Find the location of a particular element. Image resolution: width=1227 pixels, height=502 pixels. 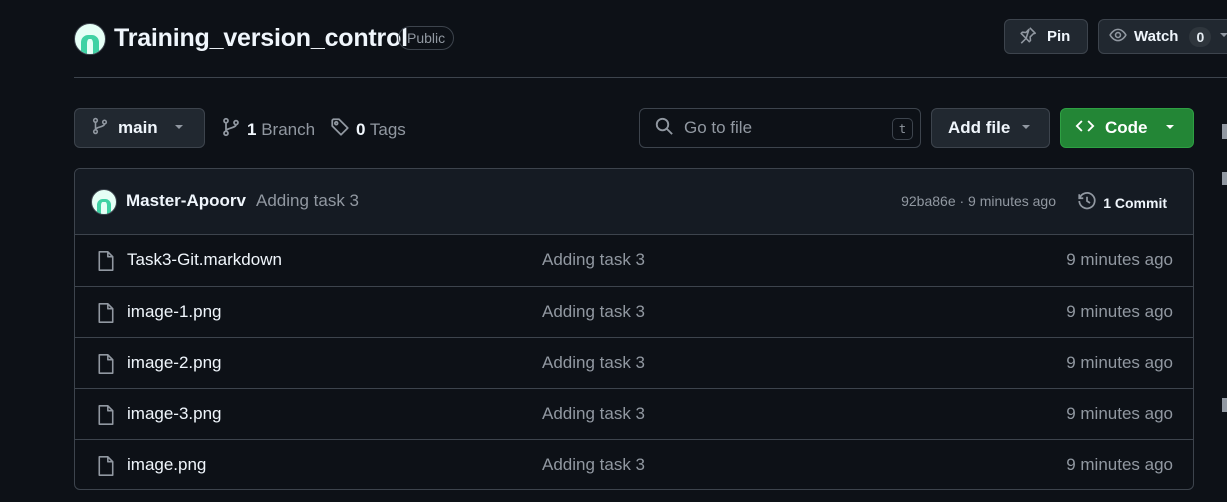

code-icon is located at coordinates (1085, 128).